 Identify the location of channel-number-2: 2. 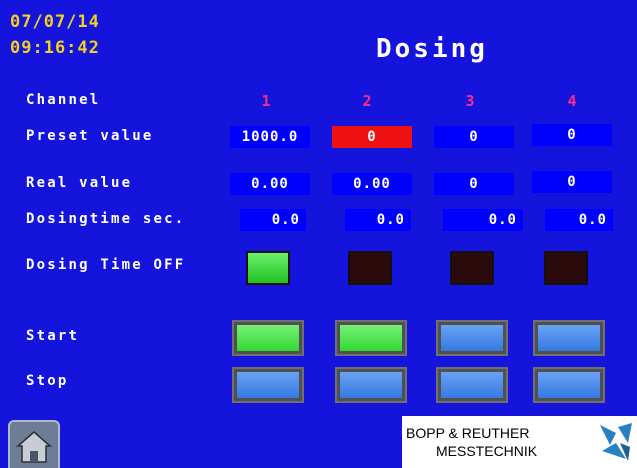
(367, 101).